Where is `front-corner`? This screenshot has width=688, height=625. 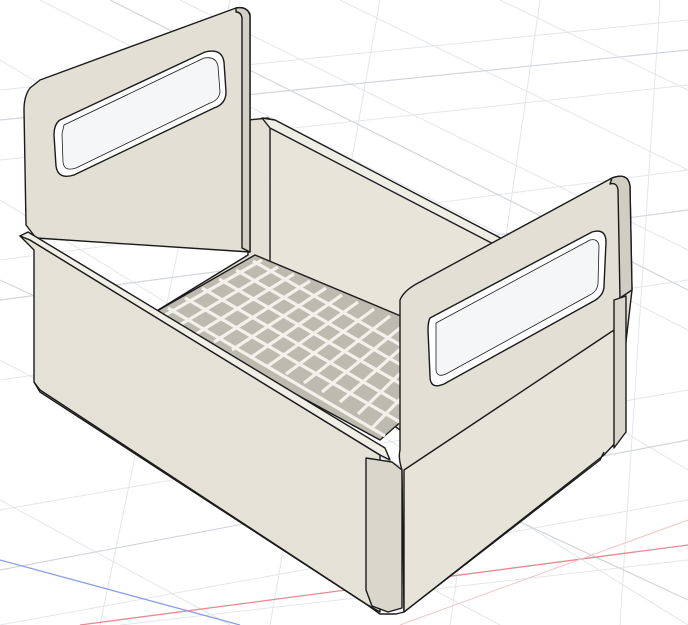
front-corner is located at coordinates (384, 535).